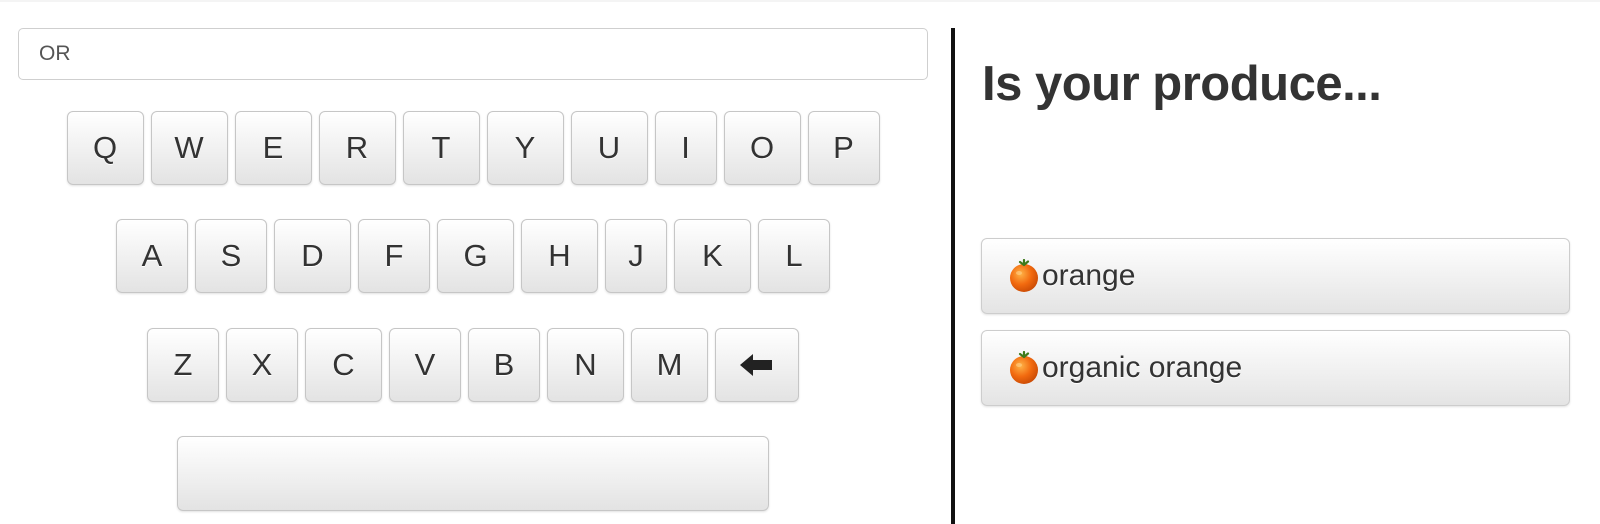 The width and height of the screenshot is (1600, 524). What do you see at coordinates (475, 256) in the screenshot?
I see `key-g: G` at bounding box center [475, 256].